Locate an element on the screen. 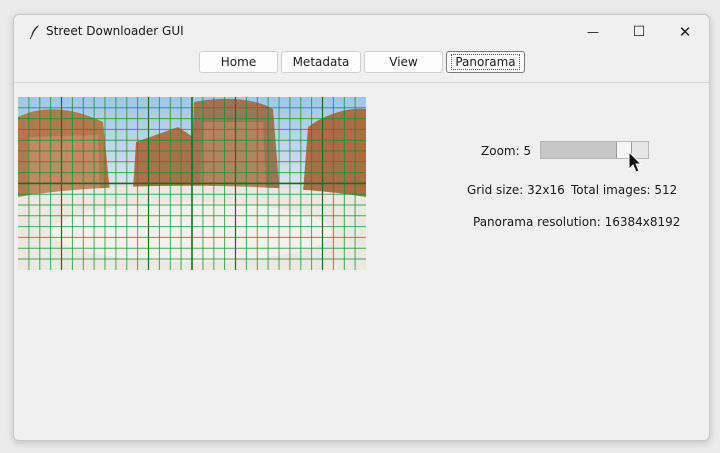 The image size is (720, 453). tab-metadata-label: Metadata is located at coordinates (321, 62).